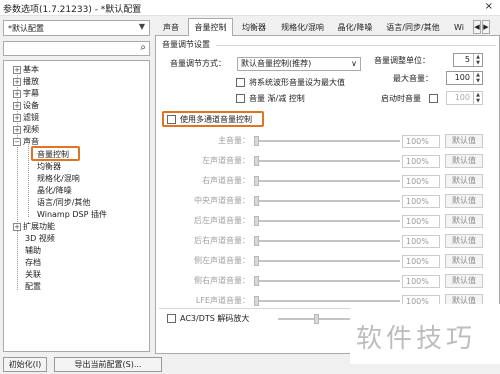 The image size is (500, 374). Describe the element at coordinates (17, 141) in the screenshot. I see `collapse-icon: −` at that location.